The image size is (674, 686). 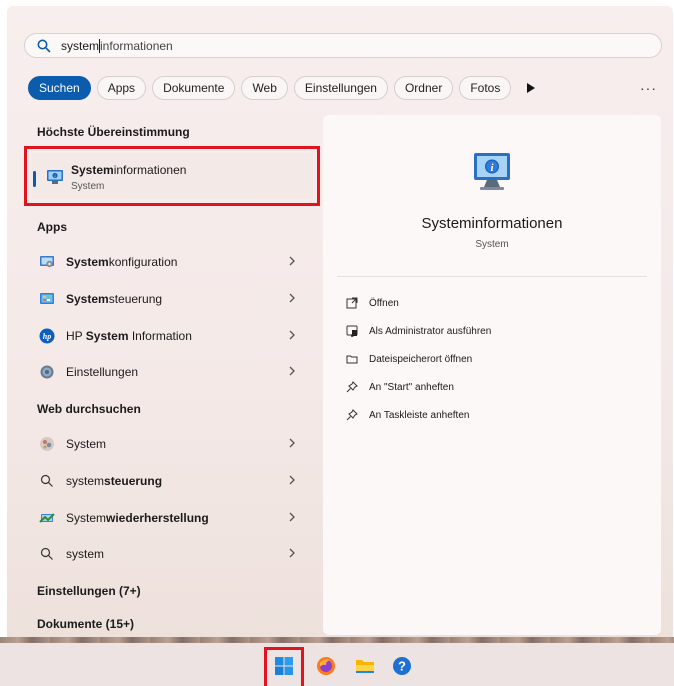 I want to click on filter-chip-web: Web, so click(x=264, y=88).